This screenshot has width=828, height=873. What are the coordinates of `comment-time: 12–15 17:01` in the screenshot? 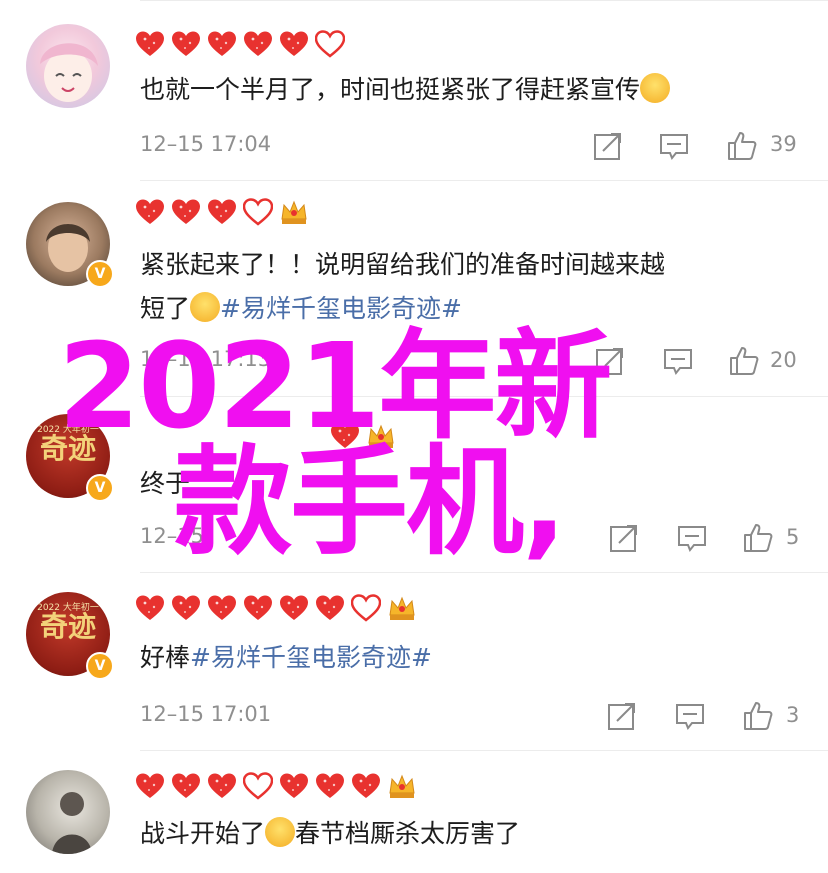 It's located at (206, 714).